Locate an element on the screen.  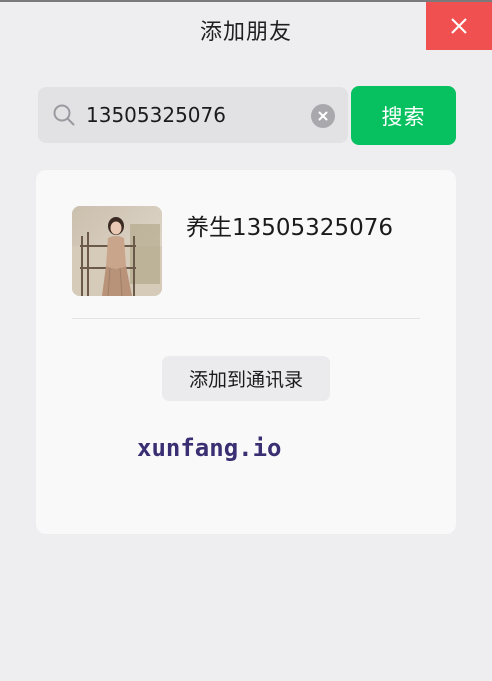
contact-avatar is located at coordinates (117, 251).